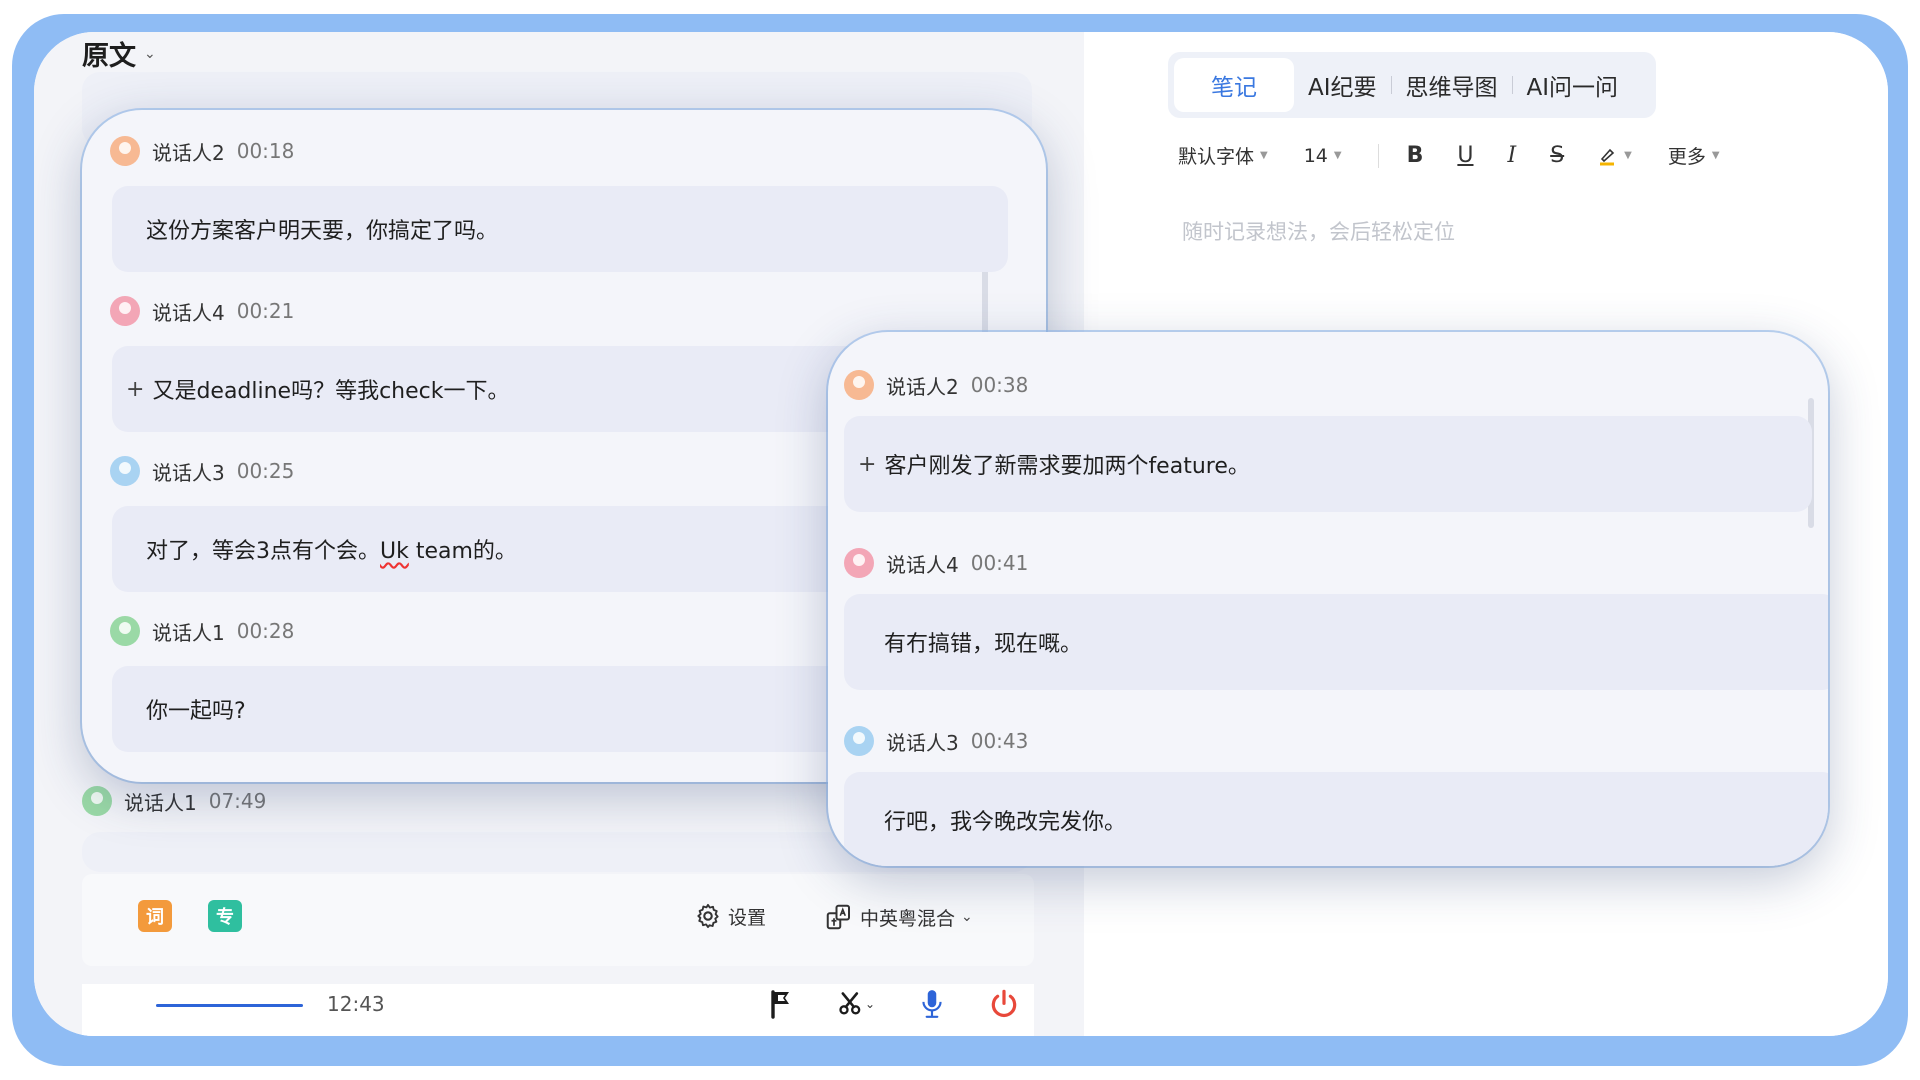 This screenshot has width=1920, height=1080. What do you see at coordinates (109, 56) in the screenshot?
I see `transcript-title: 原文` at bounding box center [109, 56].